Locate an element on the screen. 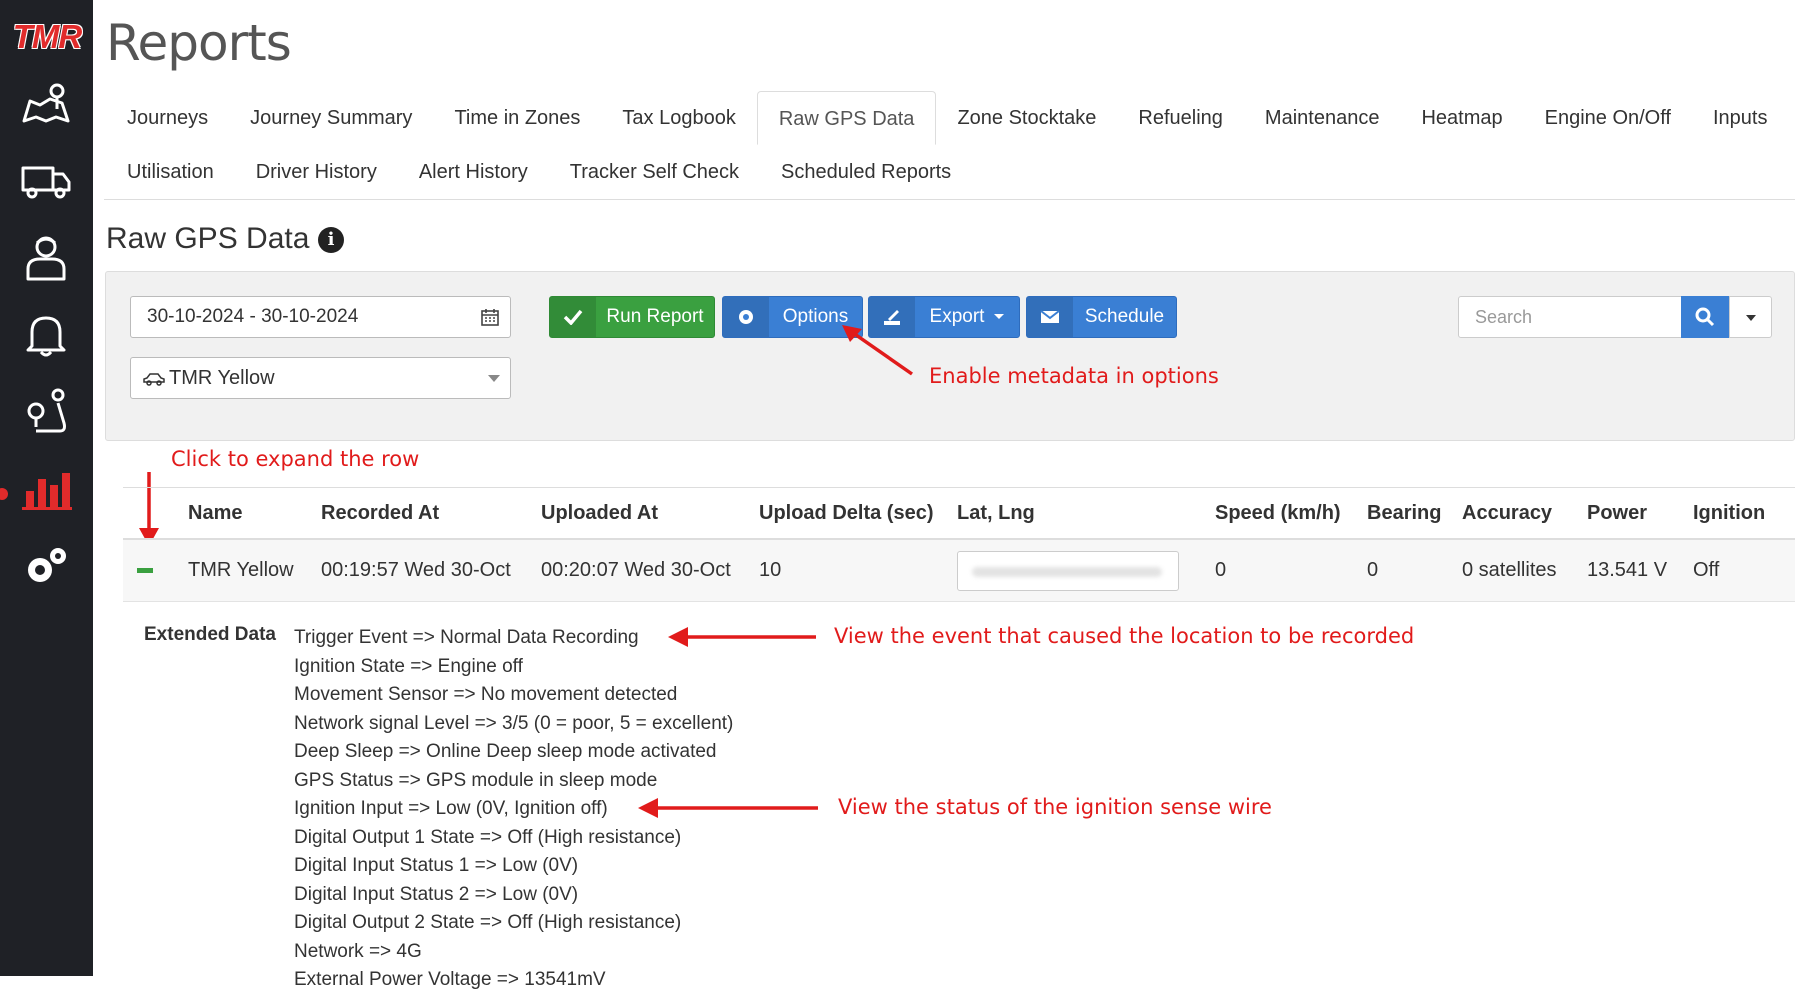  cell-accuracy: 0 satellites is located at coordinates (1509, 570).